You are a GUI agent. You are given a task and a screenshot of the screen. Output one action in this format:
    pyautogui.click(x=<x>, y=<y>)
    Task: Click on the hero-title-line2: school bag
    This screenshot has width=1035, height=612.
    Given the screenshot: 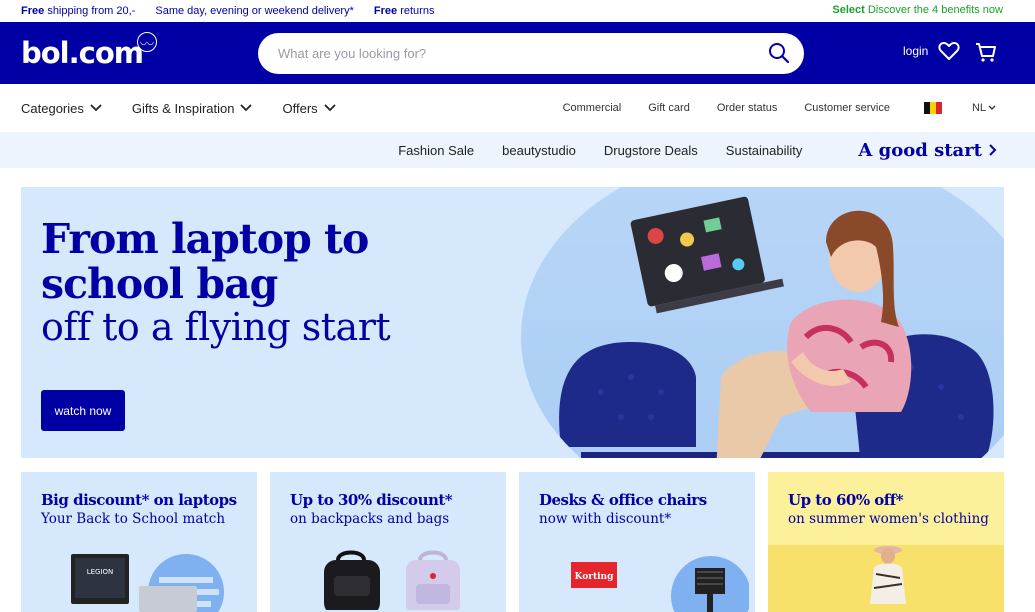 What is the action you would take?
    pyautogui.click(x=159, y=284)
    